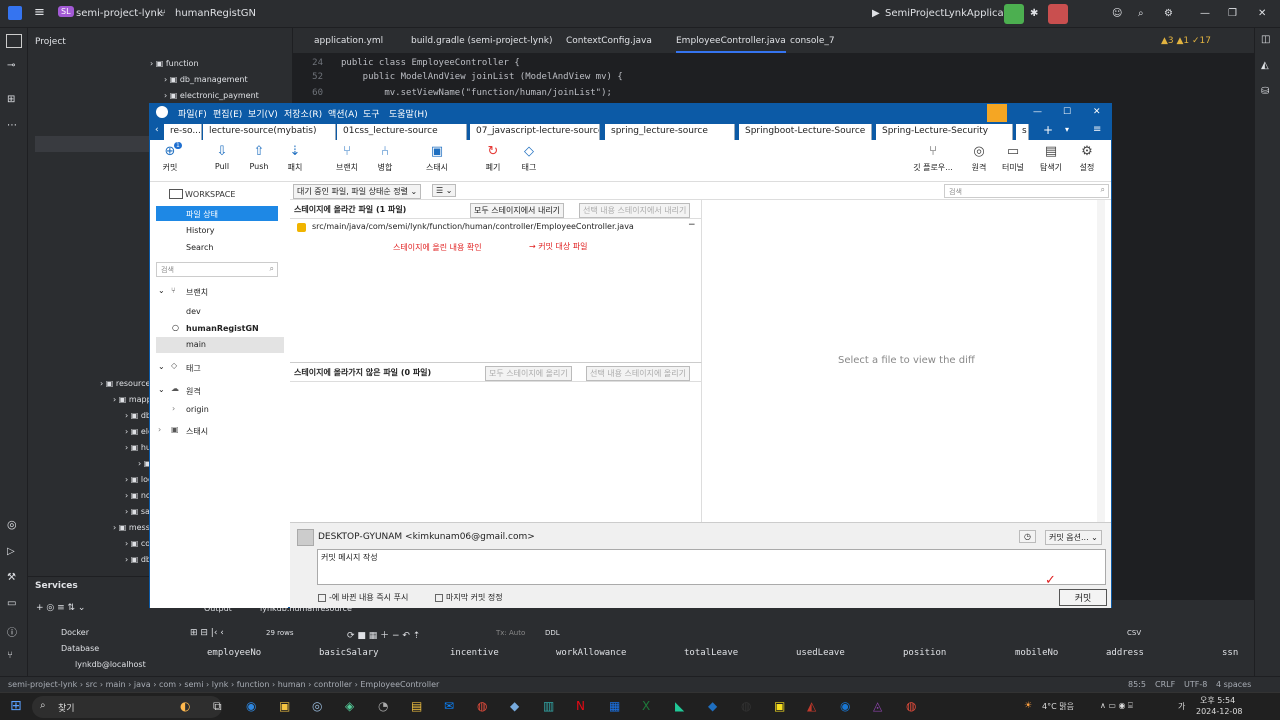 The width and height of the screenshot is (1280, 720). What do you see at coordinates (1232, 13) in the screenshot?
I see `maximize-icon: ❐` at bounding box center [1232, 13].